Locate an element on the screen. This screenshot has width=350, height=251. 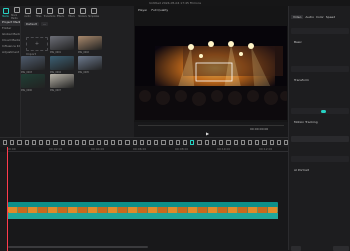
filter-dropdown: Default is located at coordinates (31, 23).